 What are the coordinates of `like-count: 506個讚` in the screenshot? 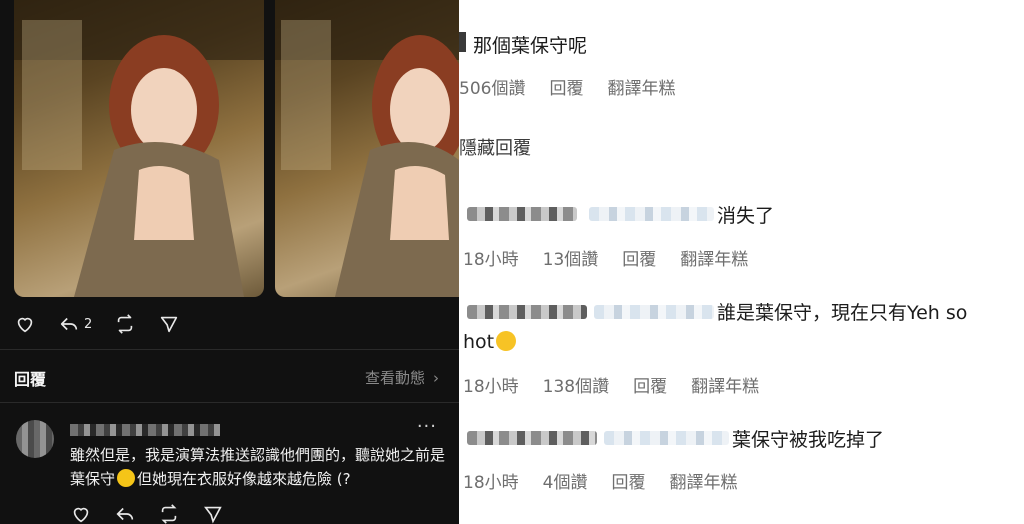 It's located at (492, 89).